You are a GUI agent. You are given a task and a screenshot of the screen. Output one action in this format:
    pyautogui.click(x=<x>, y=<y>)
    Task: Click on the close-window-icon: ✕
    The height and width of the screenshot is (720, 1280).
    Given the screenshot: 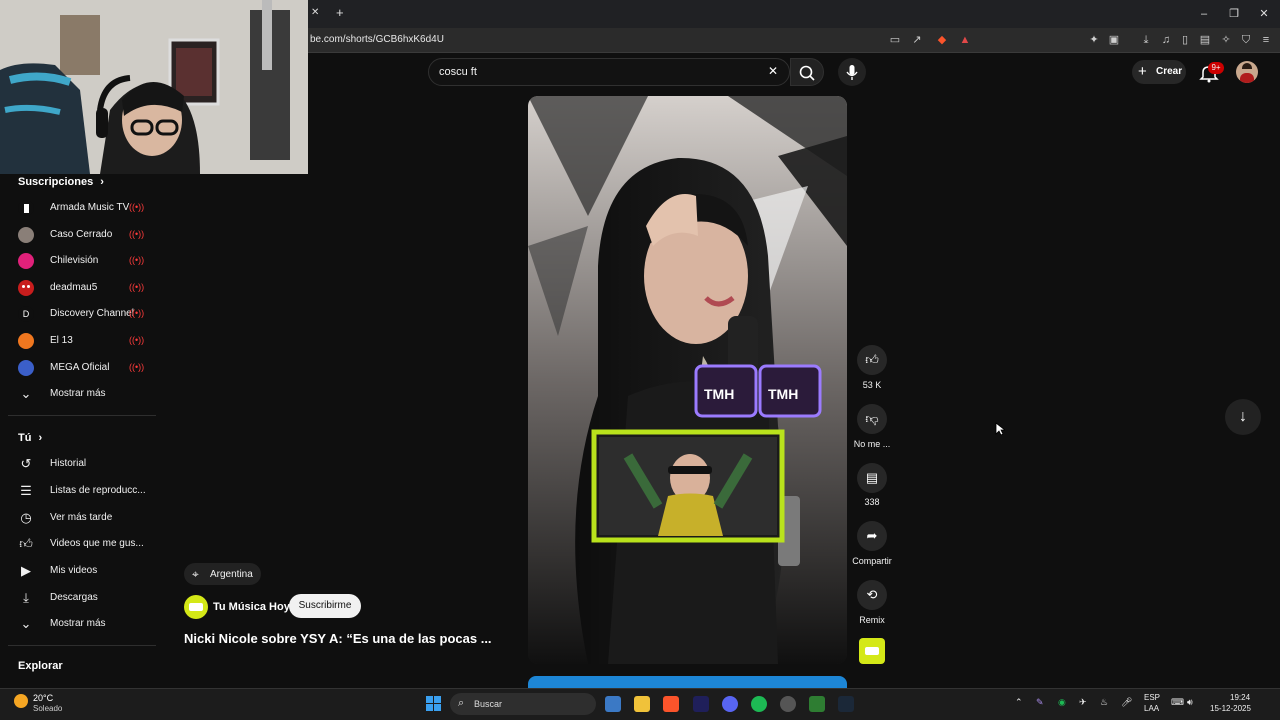 What is the action you would take?
    pyautogui.click(x=1264, y=14)
    